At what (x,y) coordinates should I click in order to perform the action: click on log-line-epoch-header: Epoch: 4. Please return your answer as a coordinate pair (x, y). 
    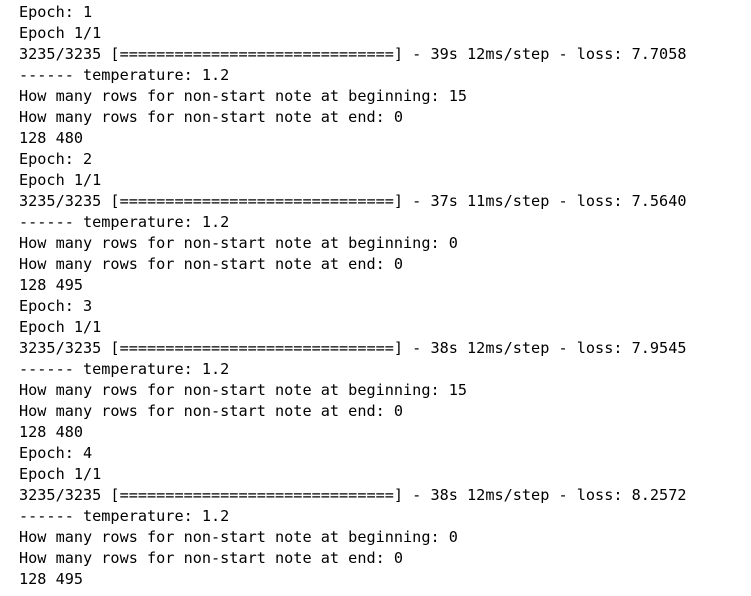
    Looking at the image, I should click on (56, 453).